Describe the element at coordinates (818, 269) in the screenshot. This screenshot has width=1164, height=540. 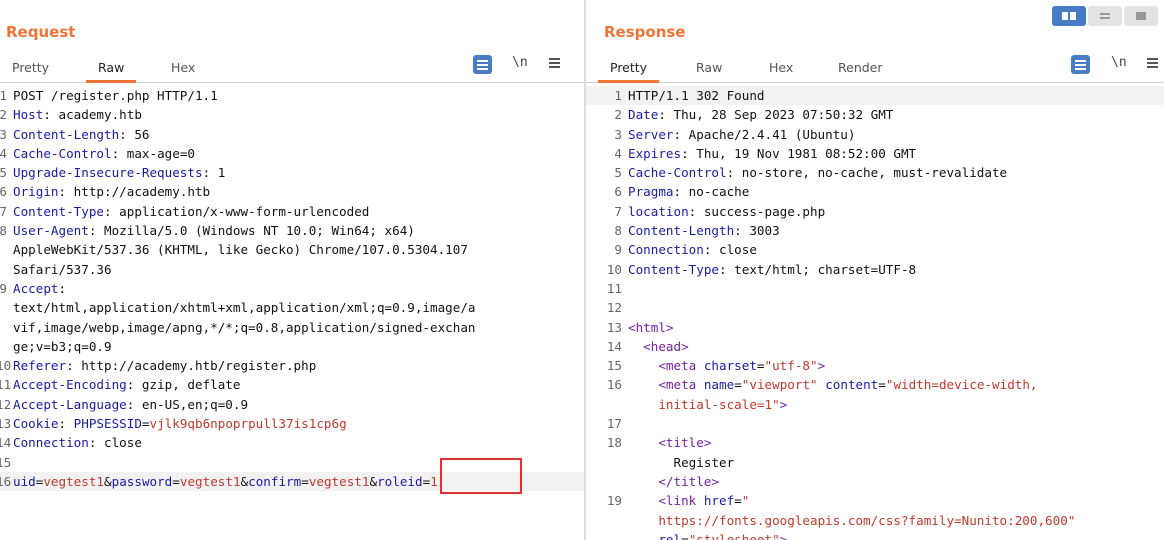
I see `token: : text/html; charset=UTF-8` at that location.